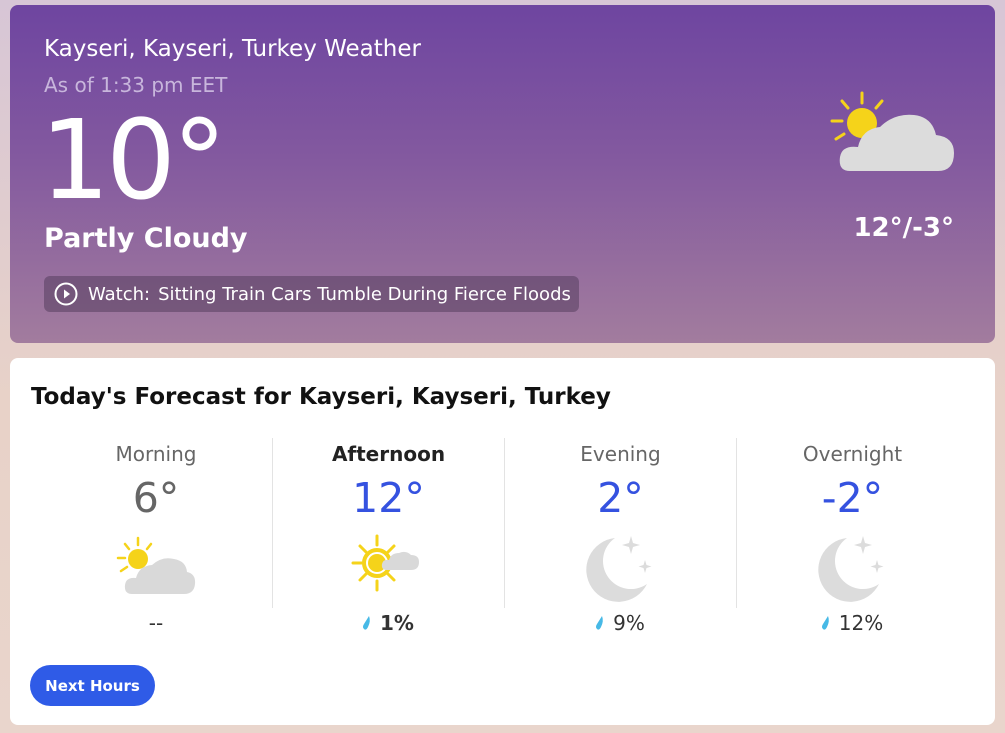 The image size is (1005, 733). What do you see at coordinates (397, 623) in the screenshot?
I see `precip-value: 1%` at bounding box center [397, 623].